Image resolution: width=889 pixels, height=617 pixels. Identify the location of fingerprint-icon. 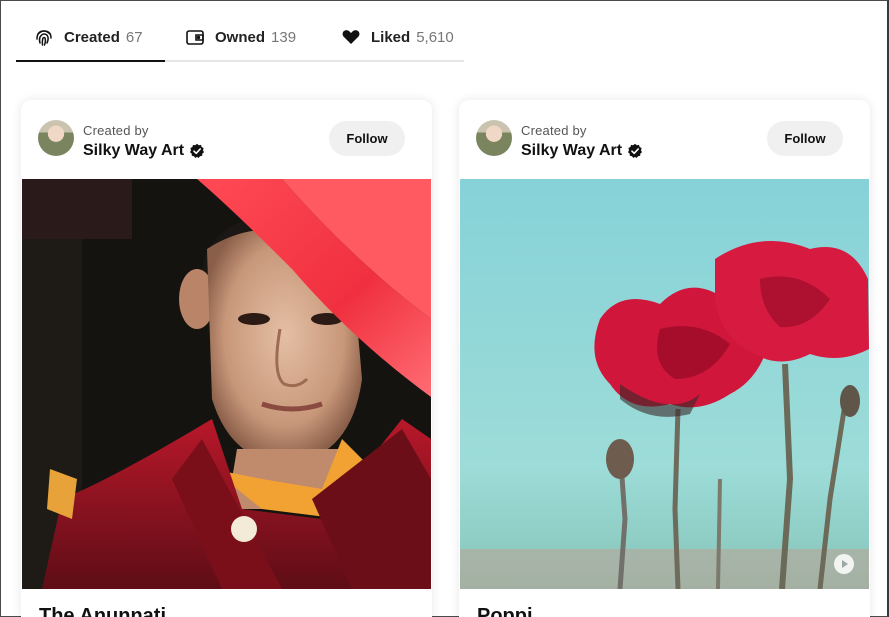
(44, 37).